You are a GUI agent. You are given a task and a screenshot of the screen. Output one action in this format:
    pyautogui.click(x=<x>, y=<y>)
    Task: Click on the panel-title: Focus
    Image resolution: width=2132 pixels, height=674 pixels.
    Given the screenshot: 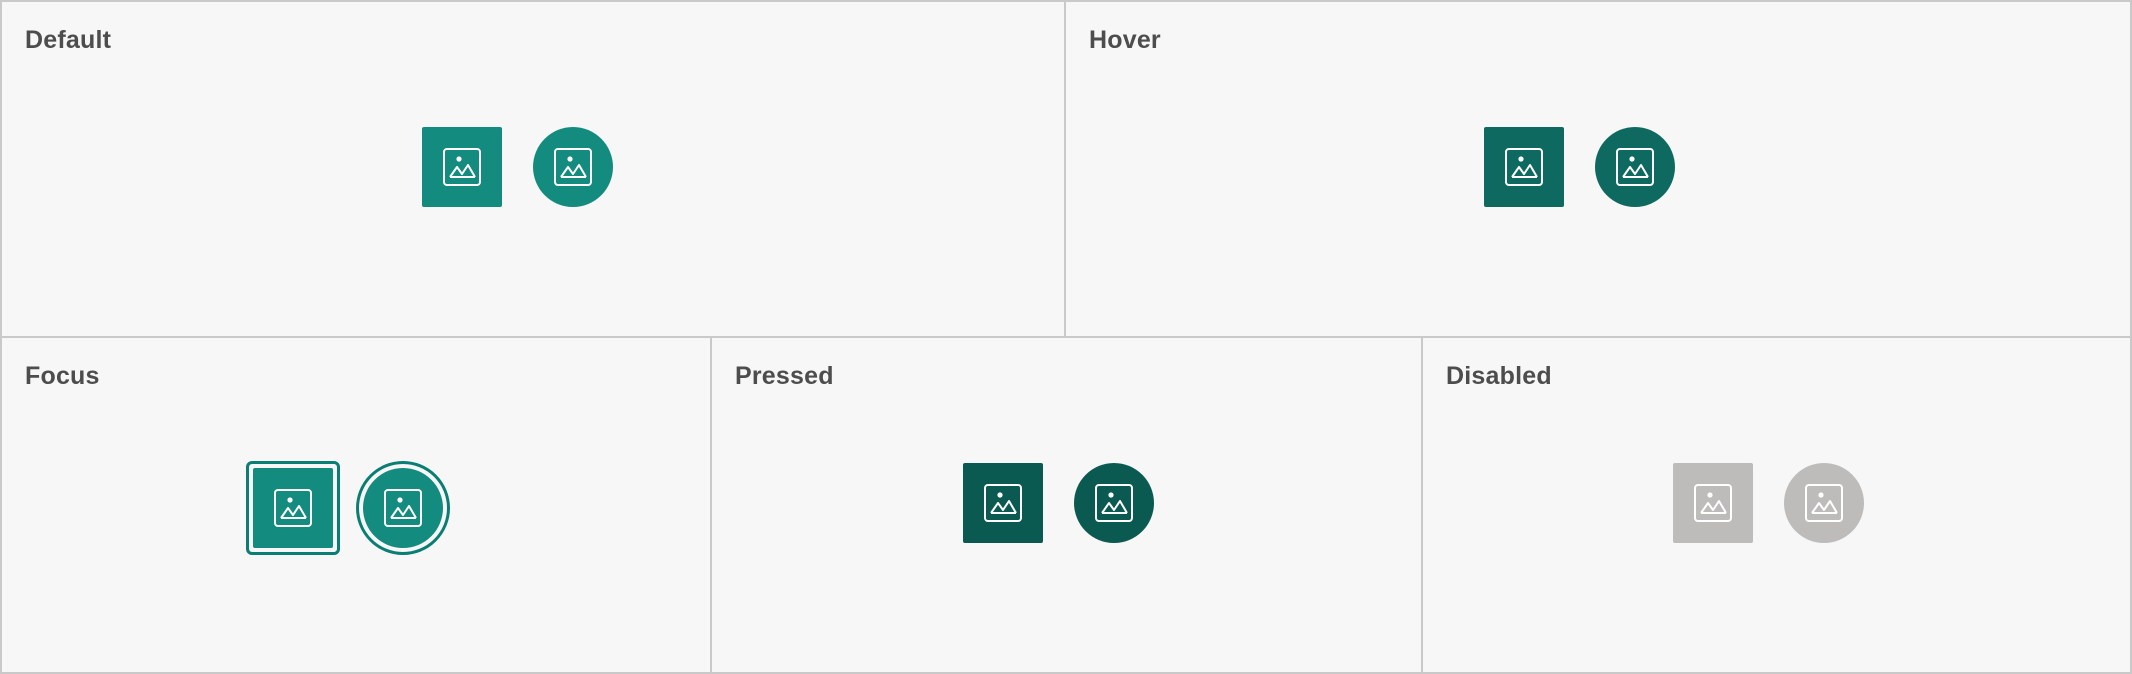 What is the action you would take?
    pyautogui.click(x=62, y=376)
    